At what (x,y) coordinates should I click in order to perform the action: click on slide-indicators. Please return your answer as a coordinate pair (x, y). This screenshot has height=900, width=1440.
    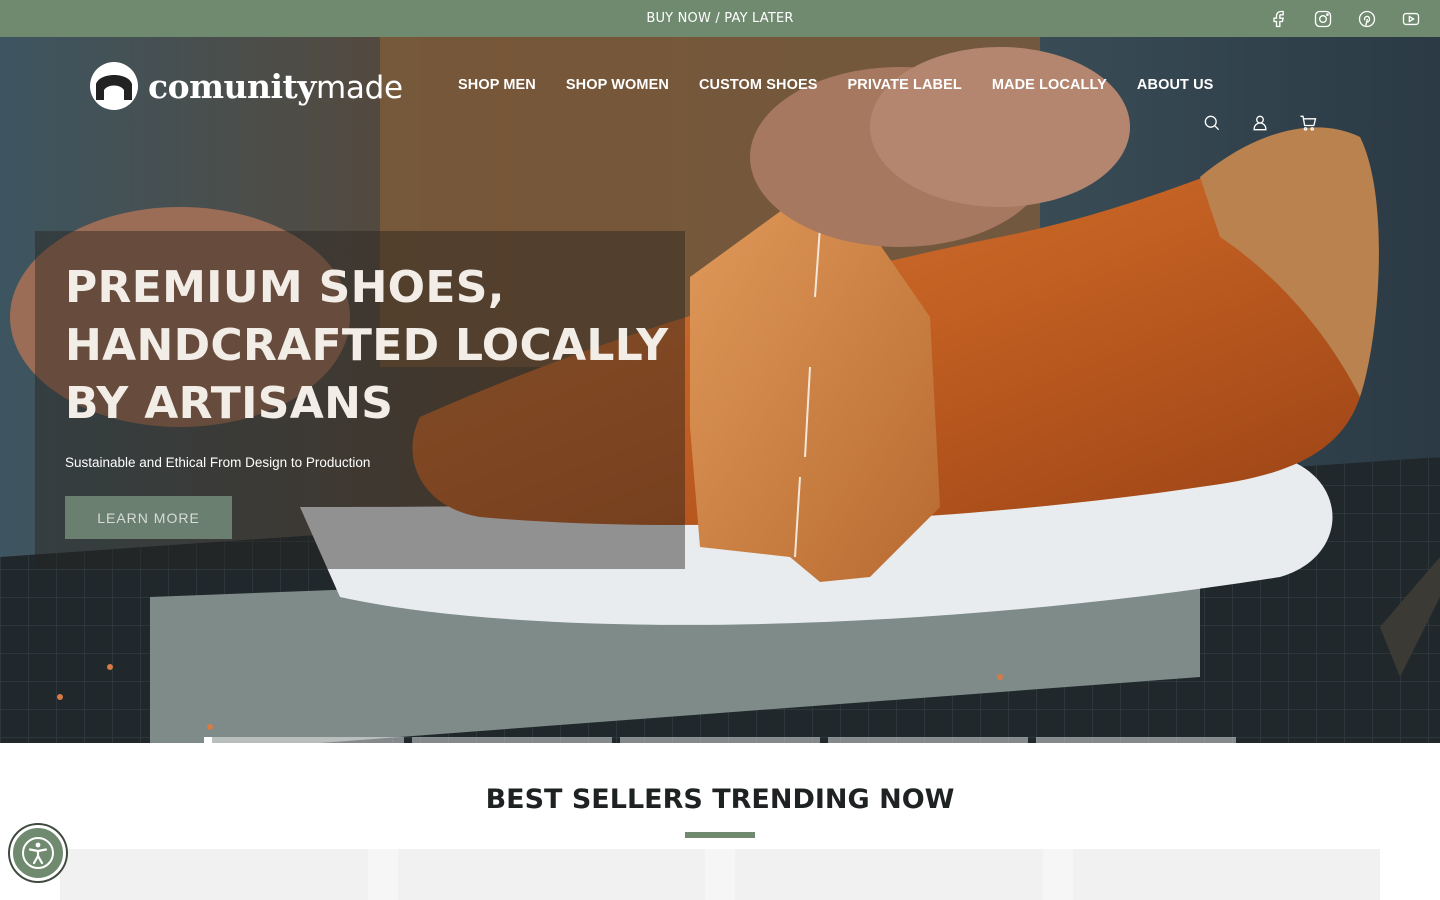
    Looking at the image, I should click on (720, 740).